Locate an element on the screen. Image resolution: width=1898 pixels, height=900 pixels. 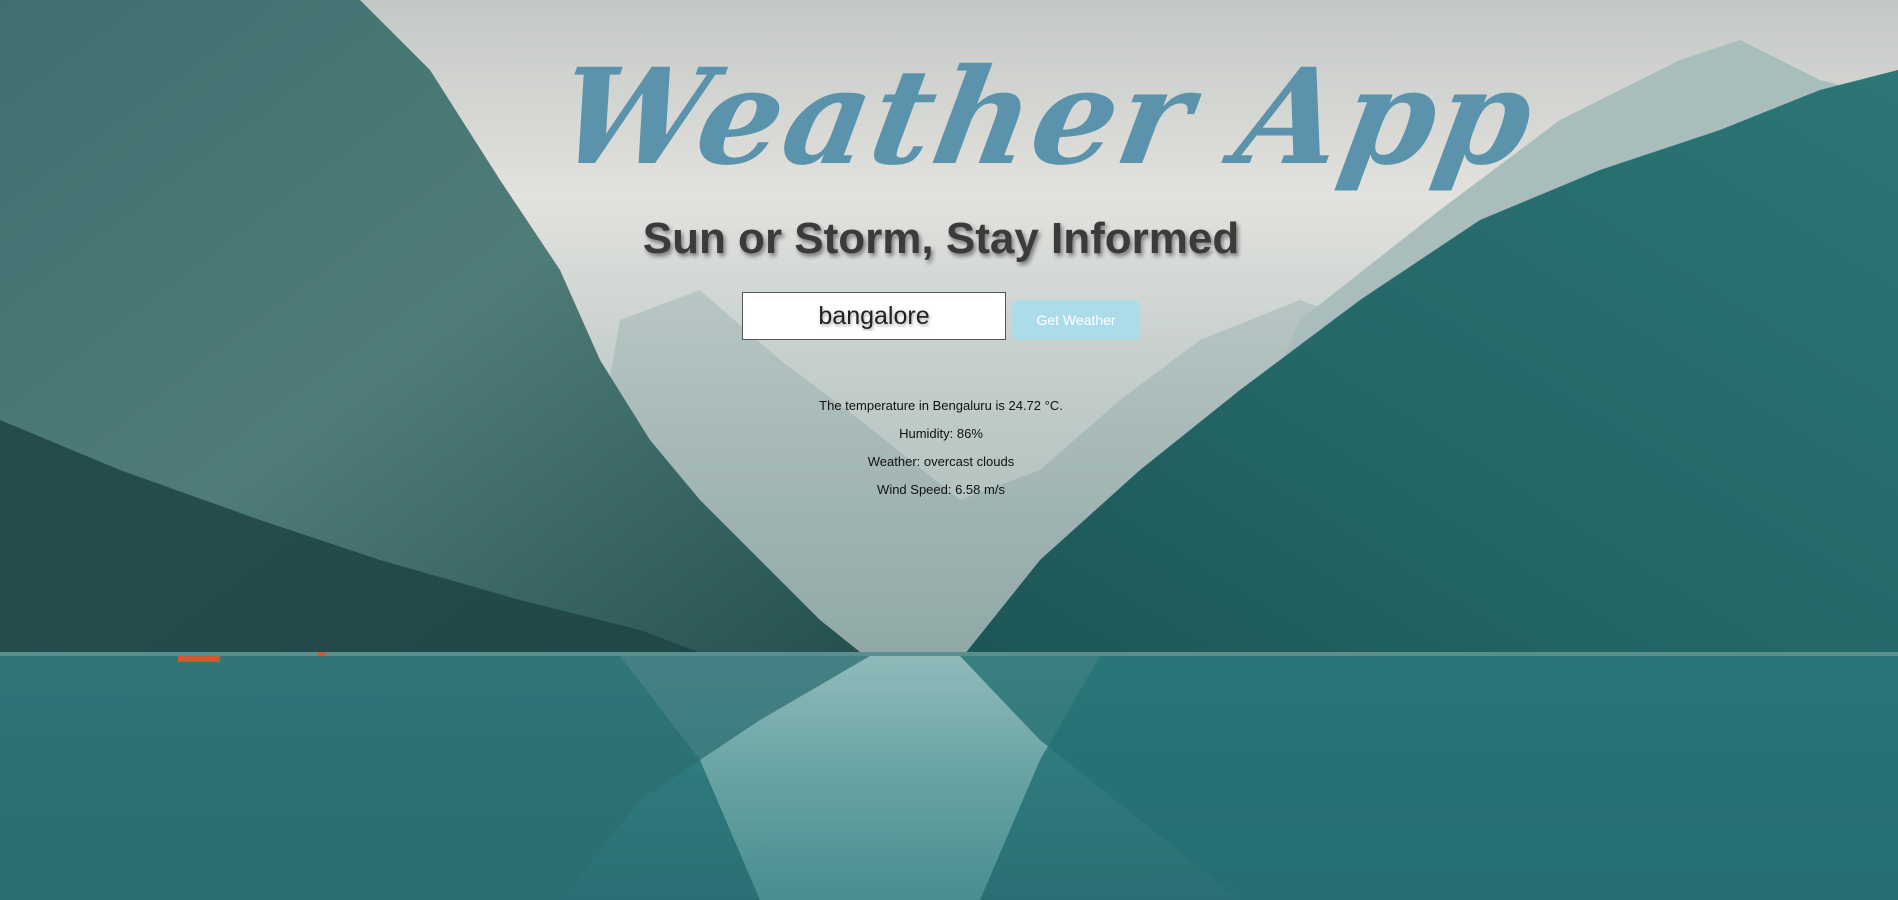
wind-speed-text: Wind Speed: 6.58 m/s is located at coordinates (941, 489).